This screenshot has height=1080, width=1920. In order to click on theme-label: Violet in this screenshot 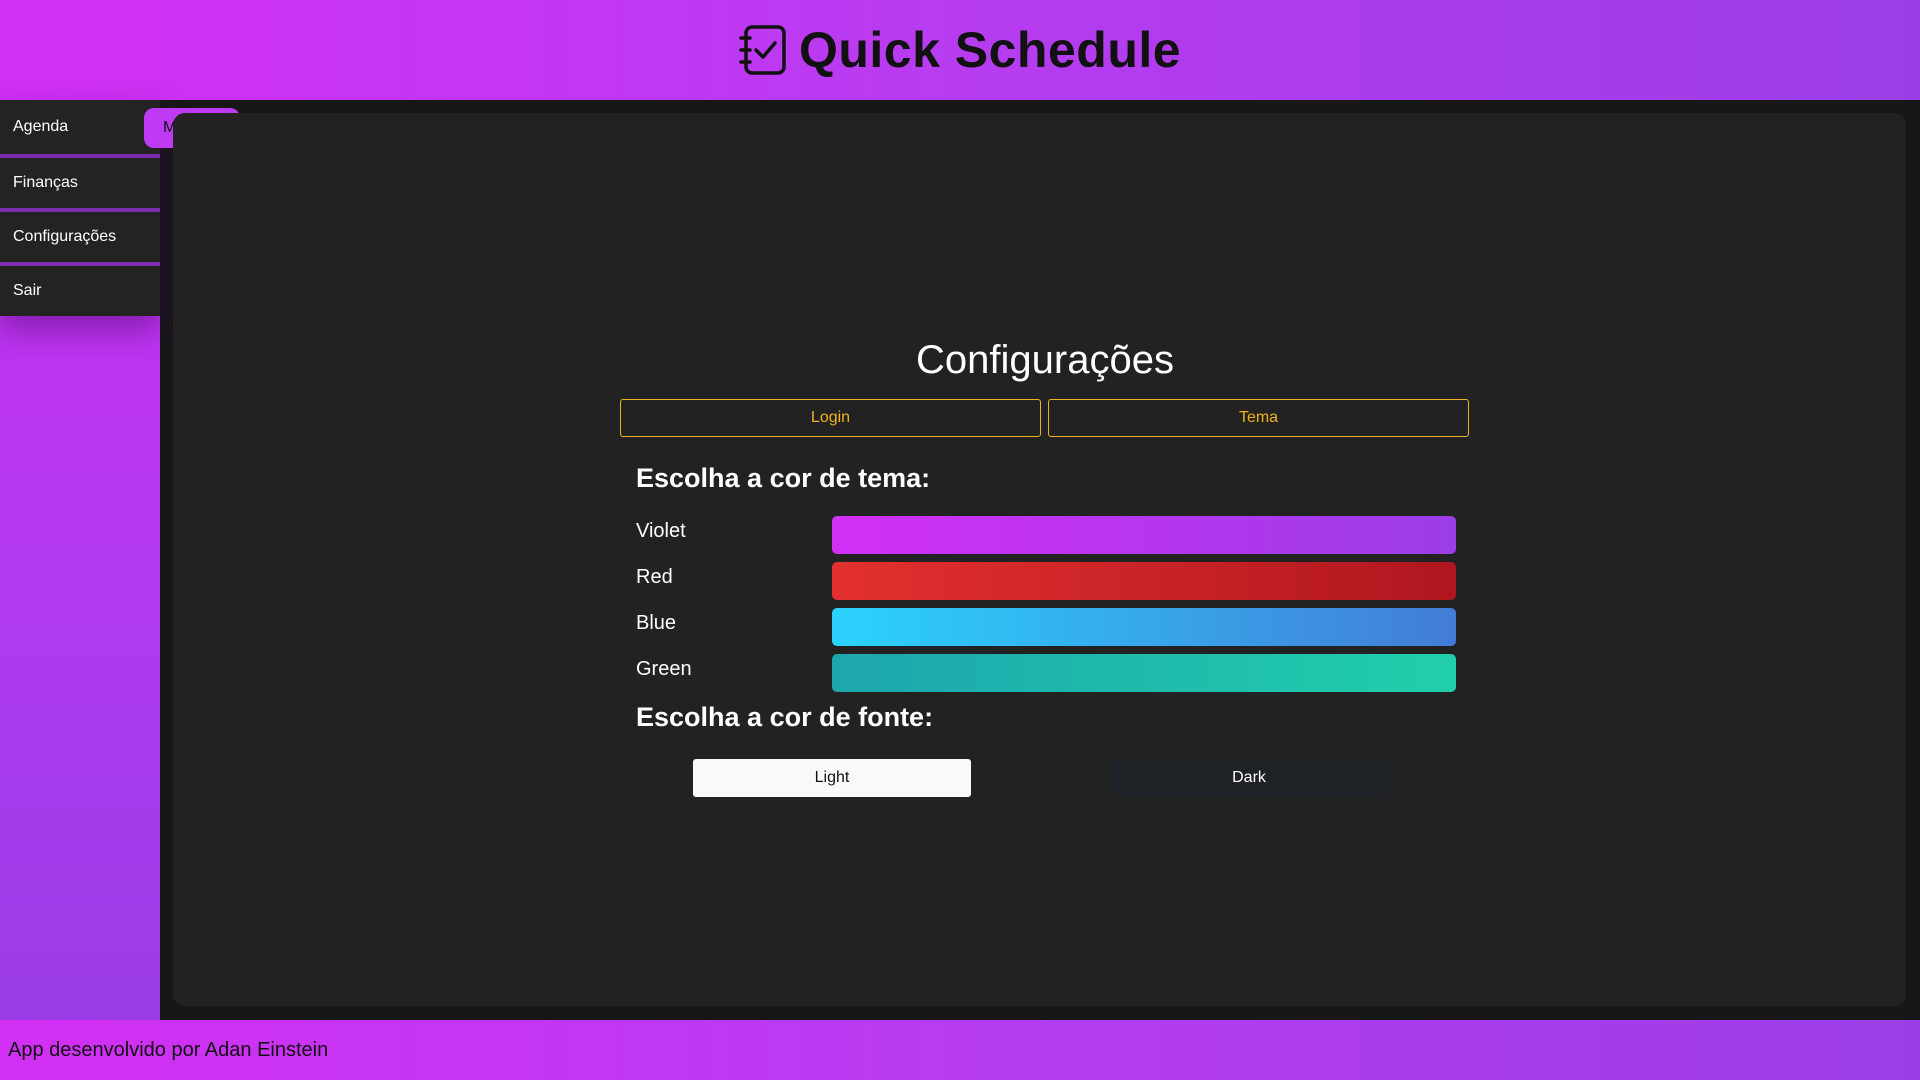, I will do `click(661, 530)`.